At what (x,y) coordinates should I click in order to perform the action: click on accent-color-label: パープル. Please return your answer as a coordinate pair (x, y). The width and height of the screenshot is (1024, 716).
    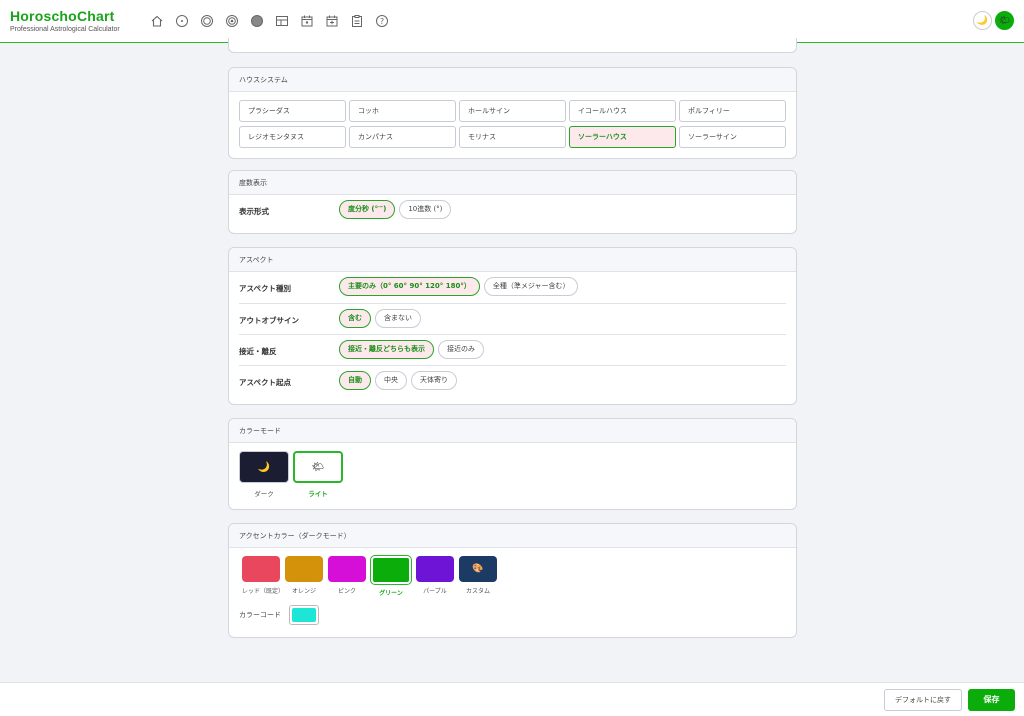
    Looking at the image, I should click on (435, 591).